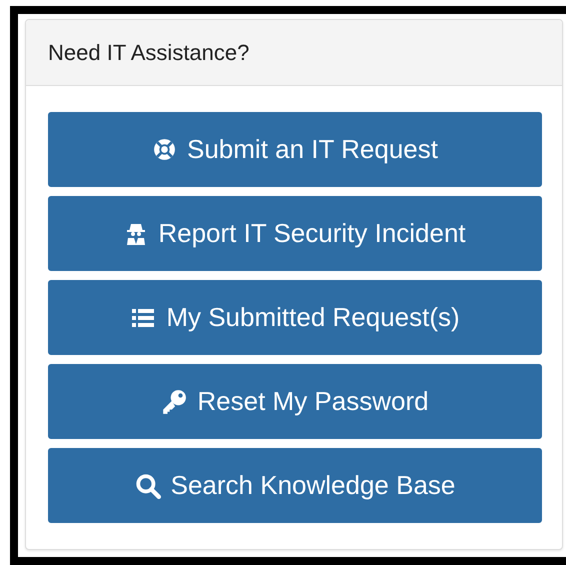 The image size is (566, 565). What do you see at coordinates (295, 149) in the screenshot?
I see `action-button: Submit an IT Request` at bounding box center [295, 149].